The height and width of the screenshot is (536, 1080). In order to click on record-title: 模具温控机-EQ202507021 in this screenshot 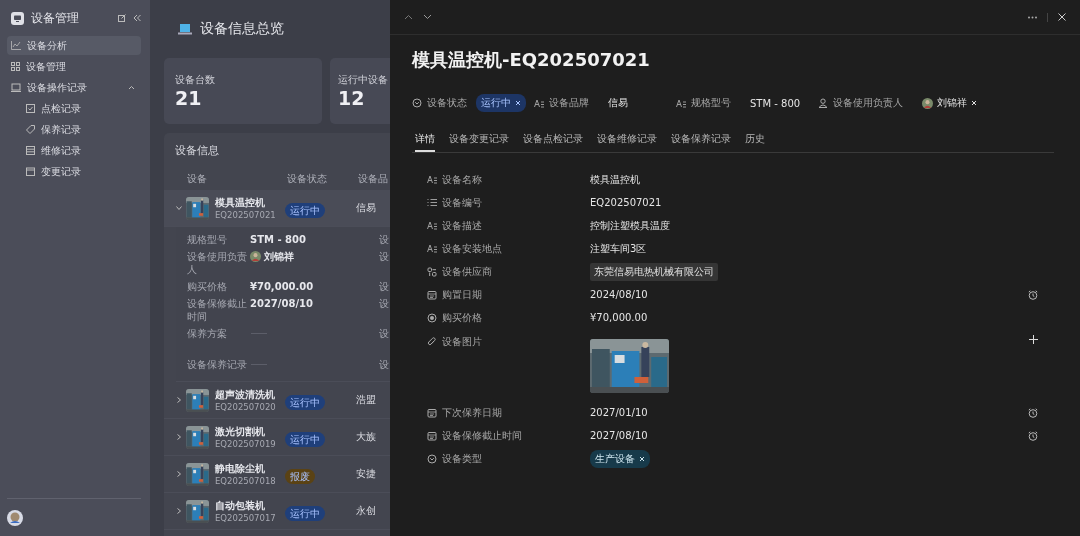, I will do `click(531, 60)`.